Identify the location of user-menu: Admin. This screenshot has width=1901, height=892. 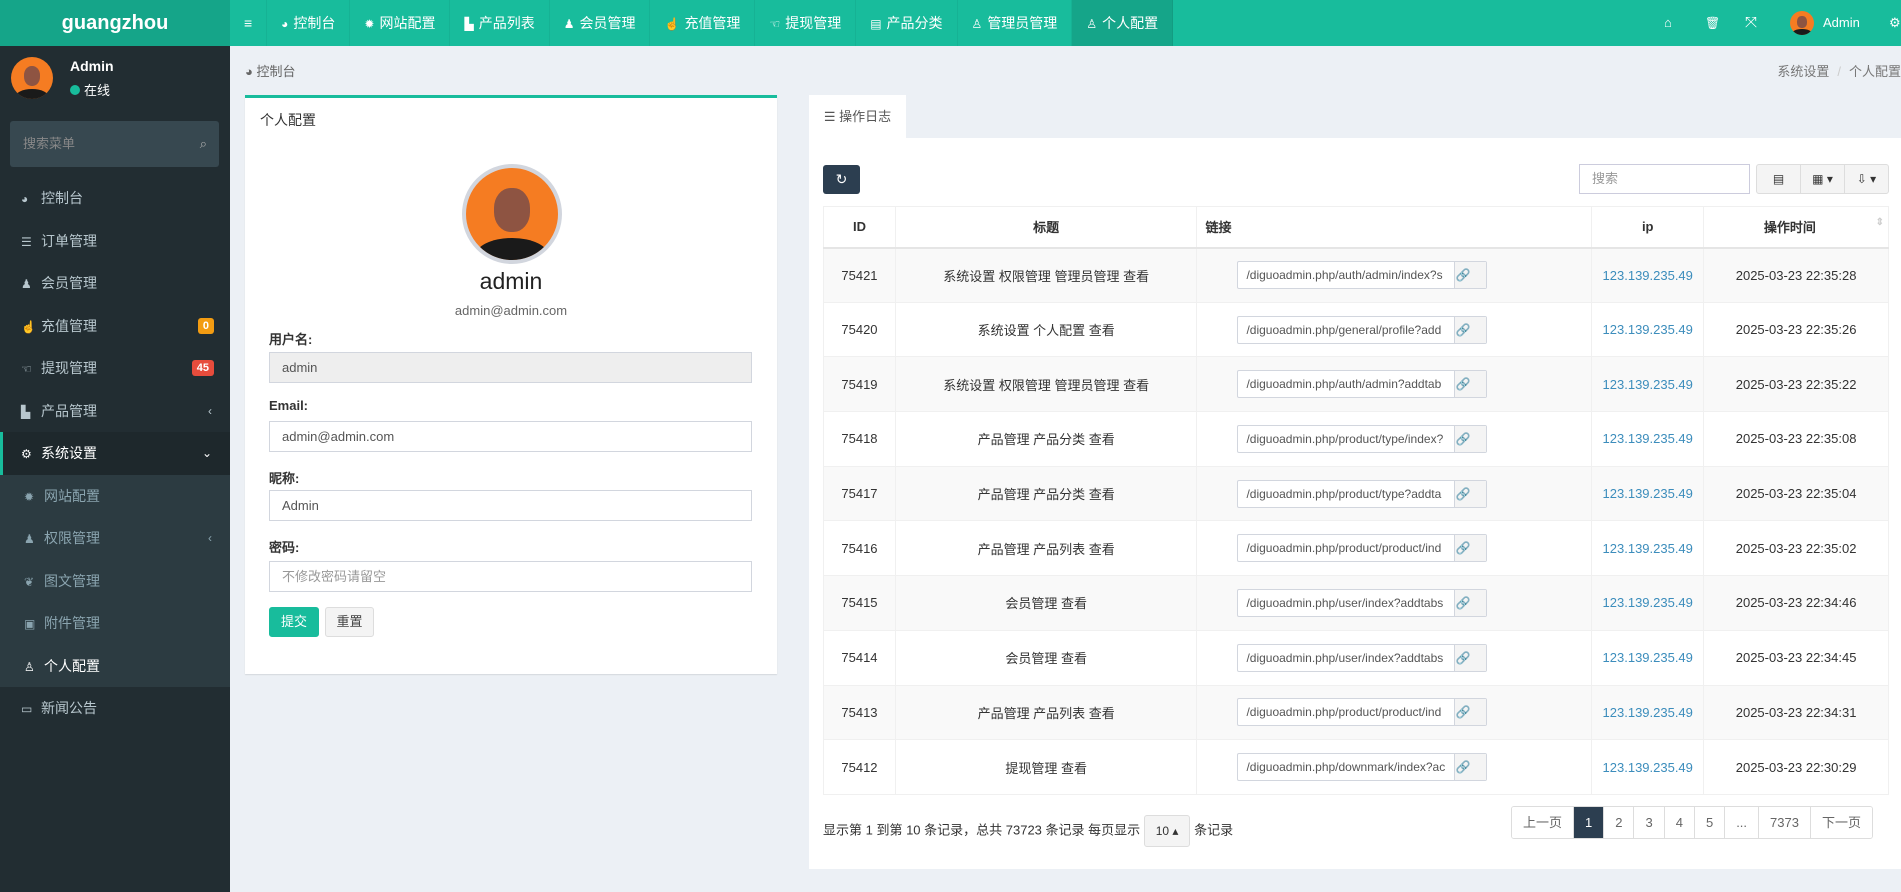
(1841, 23).